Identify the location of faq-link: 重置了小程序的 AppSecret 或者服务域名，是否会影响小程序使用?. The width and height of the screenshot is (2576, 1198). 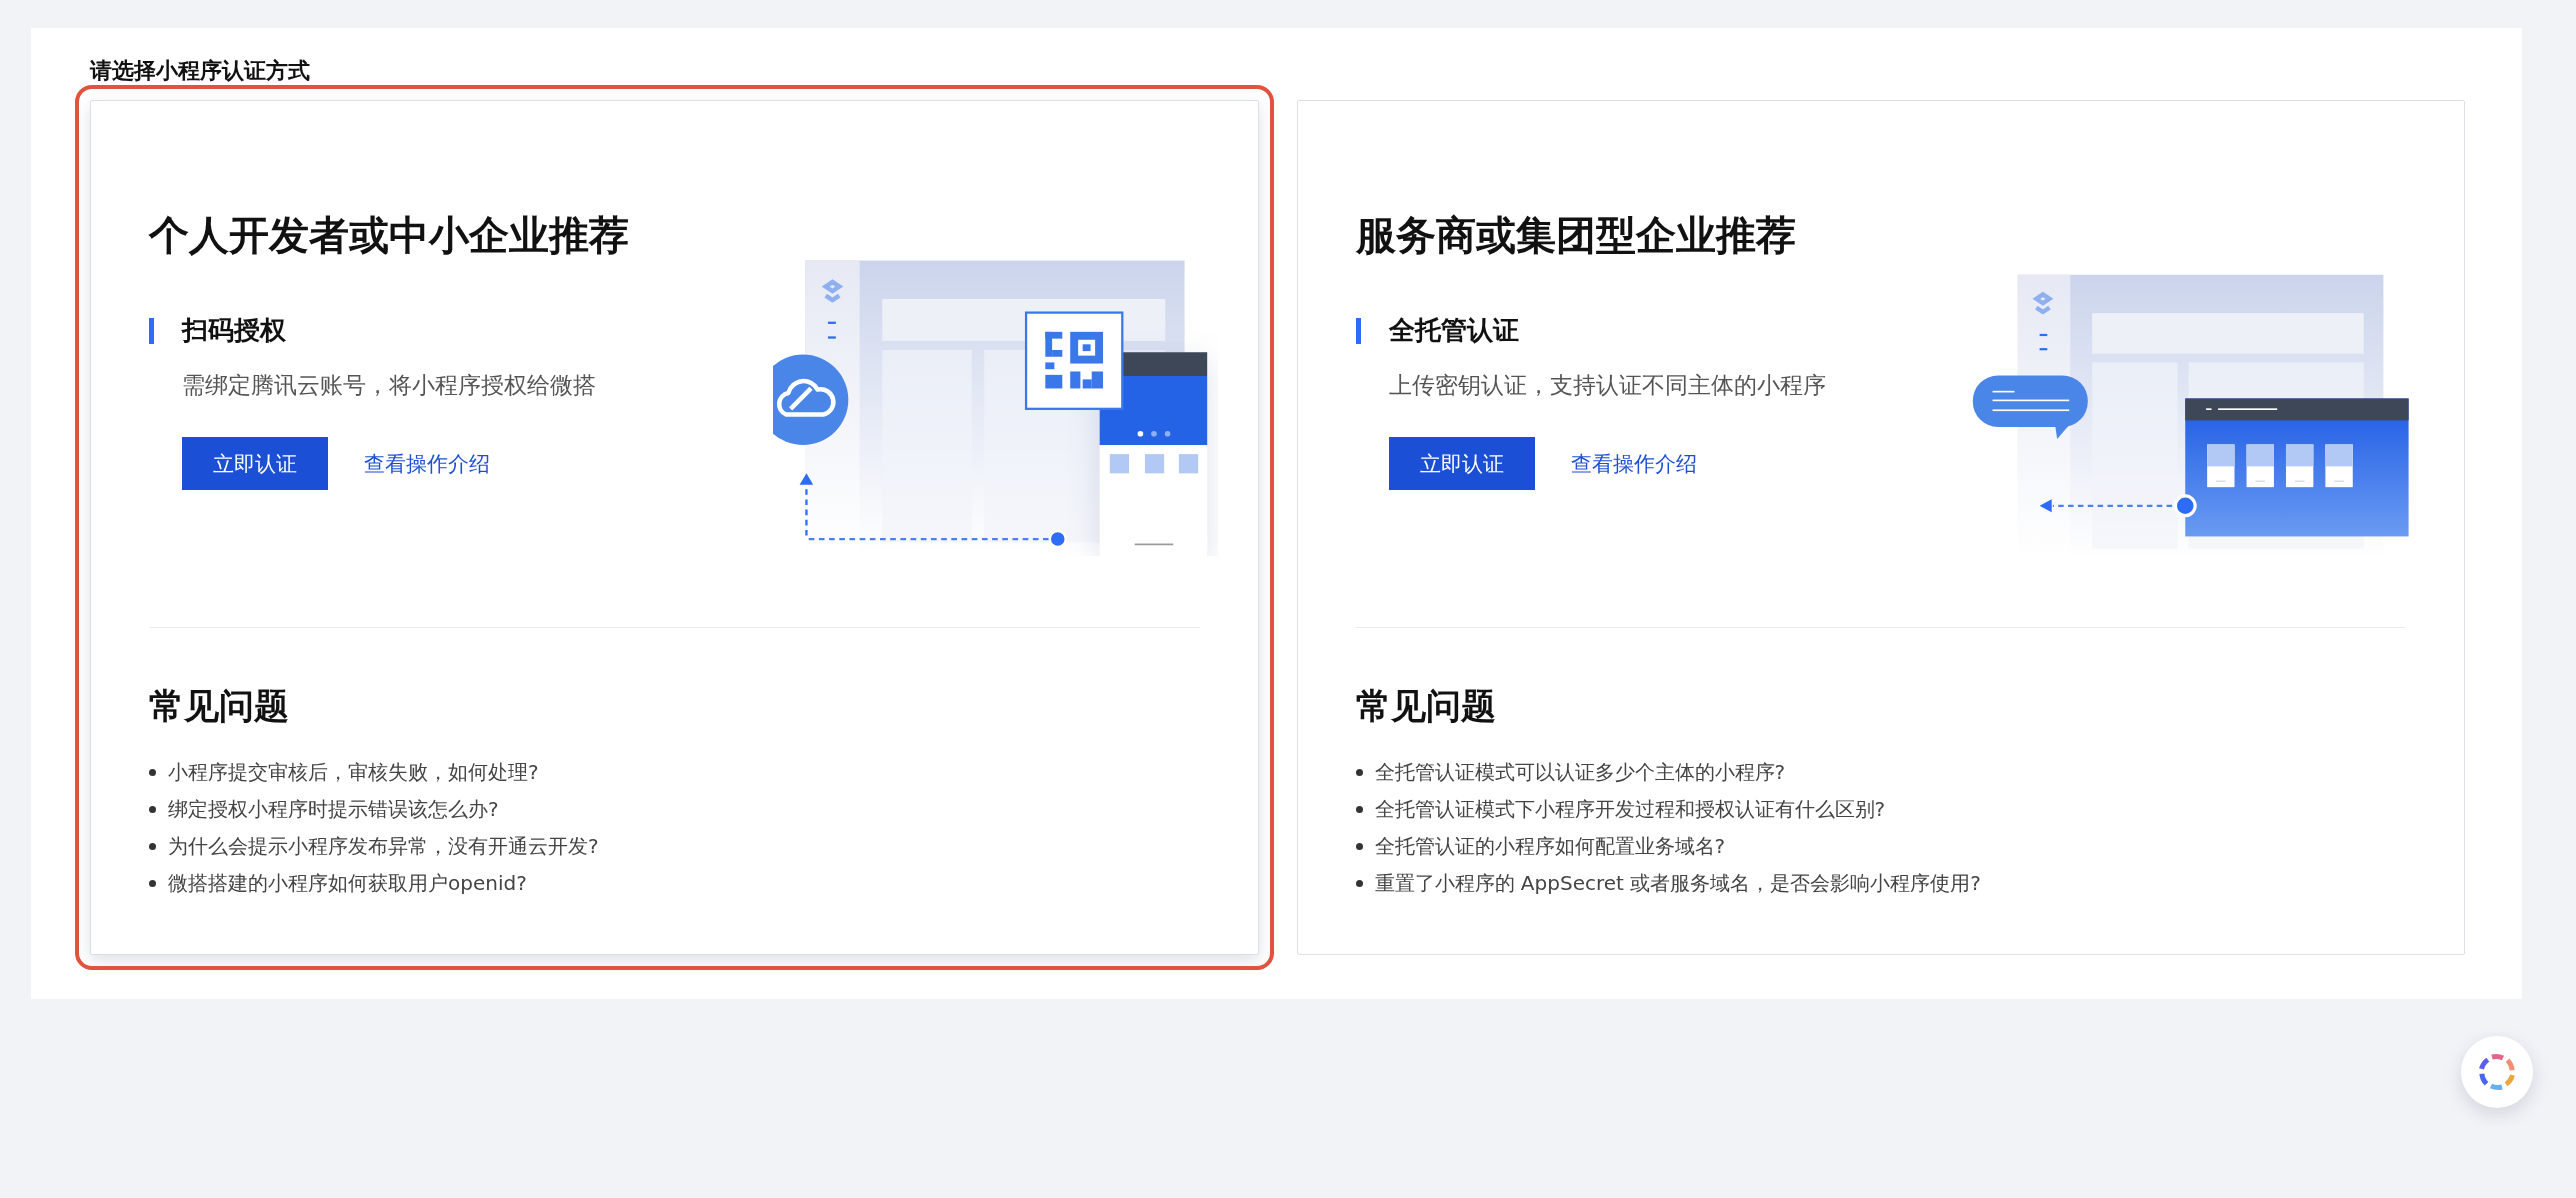
(1677, 883).